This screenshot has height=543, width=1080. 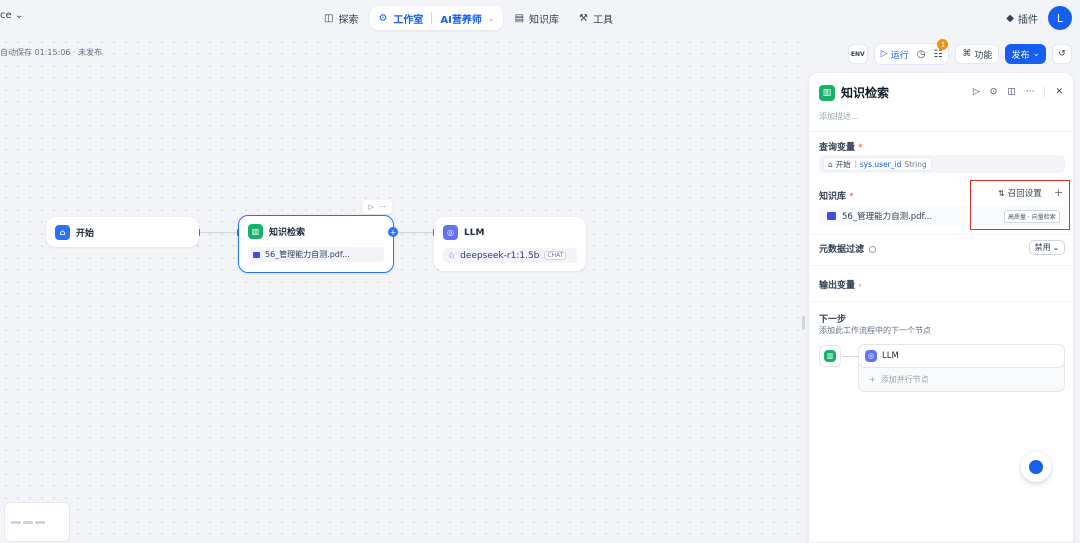 I want to click on book-icon: ▥, so click(x=827, y=92).